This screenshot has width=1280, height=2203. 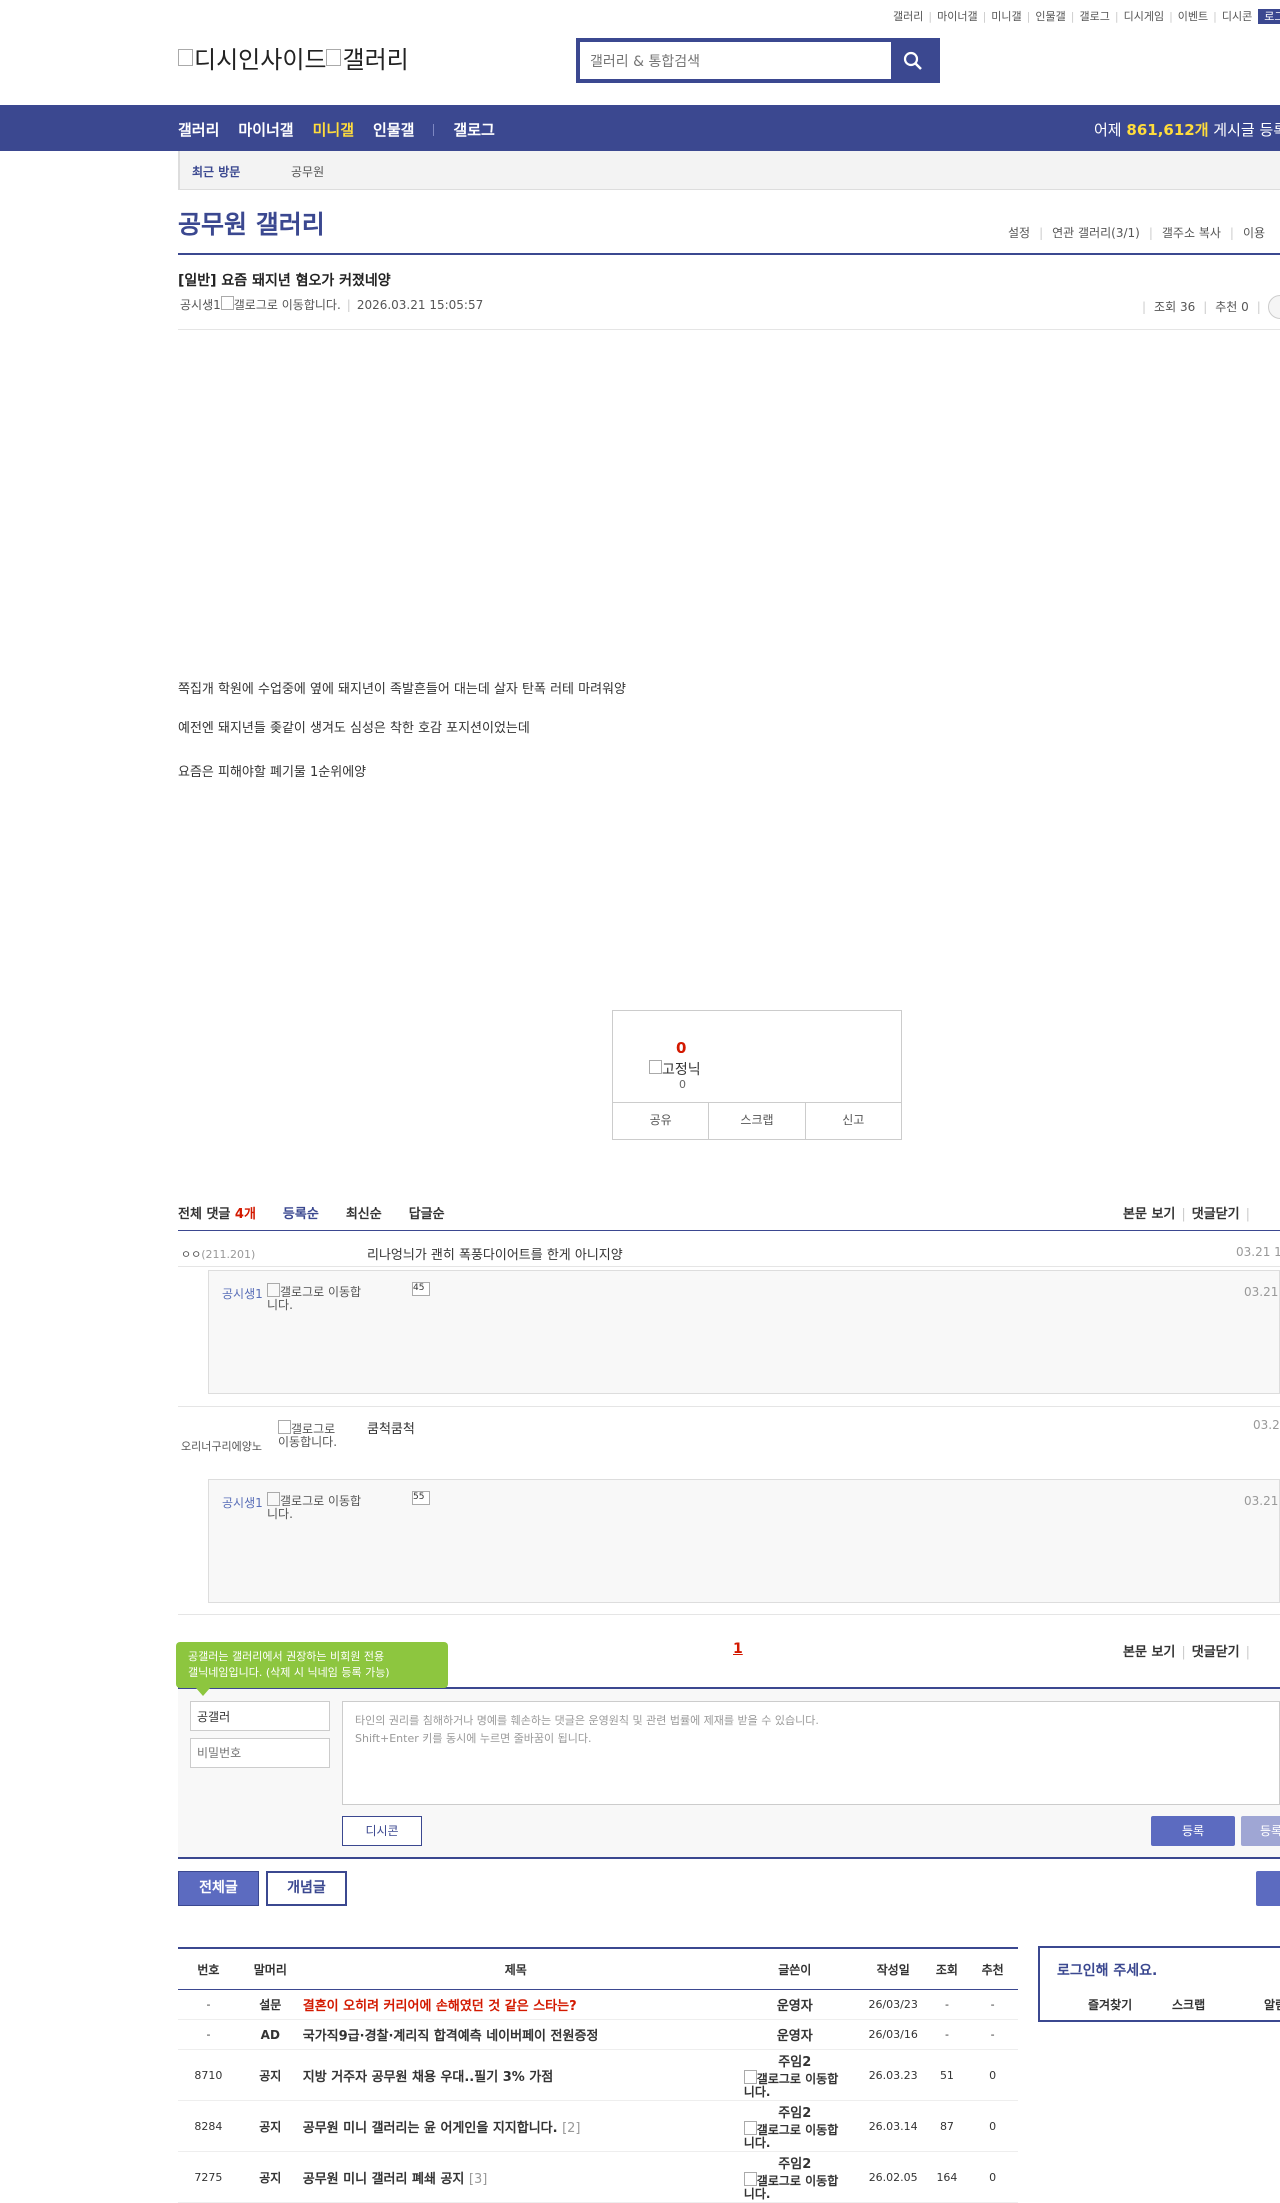 What do you see at coordinates (1096, 233) in the screenshot?
I see `related-gallery-link: 연관 갤러리(3/1)` at bounding box center [1096, 233].